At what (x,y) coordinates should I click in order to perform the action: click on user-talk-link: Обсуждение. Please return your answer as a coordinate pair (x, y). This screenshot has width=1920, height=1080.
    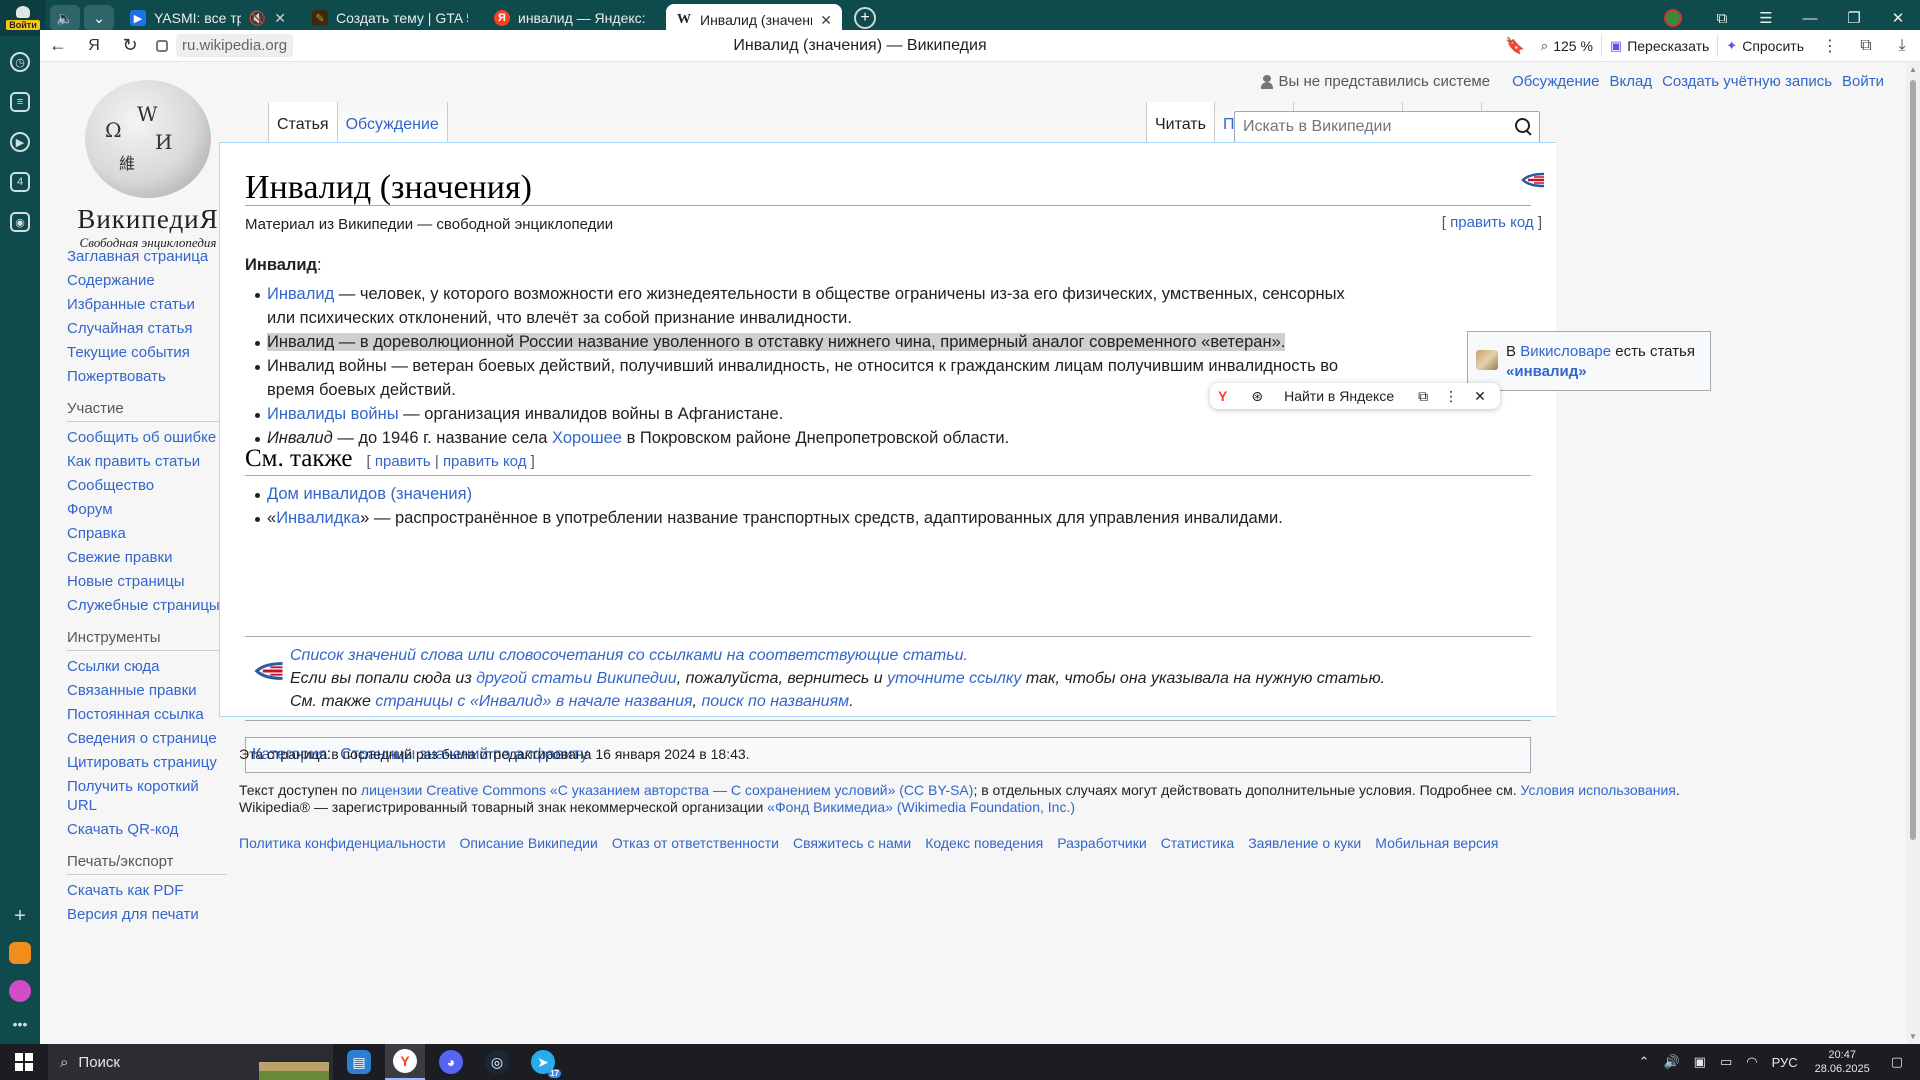
    Looking at the image, I should click on (1555, 81).